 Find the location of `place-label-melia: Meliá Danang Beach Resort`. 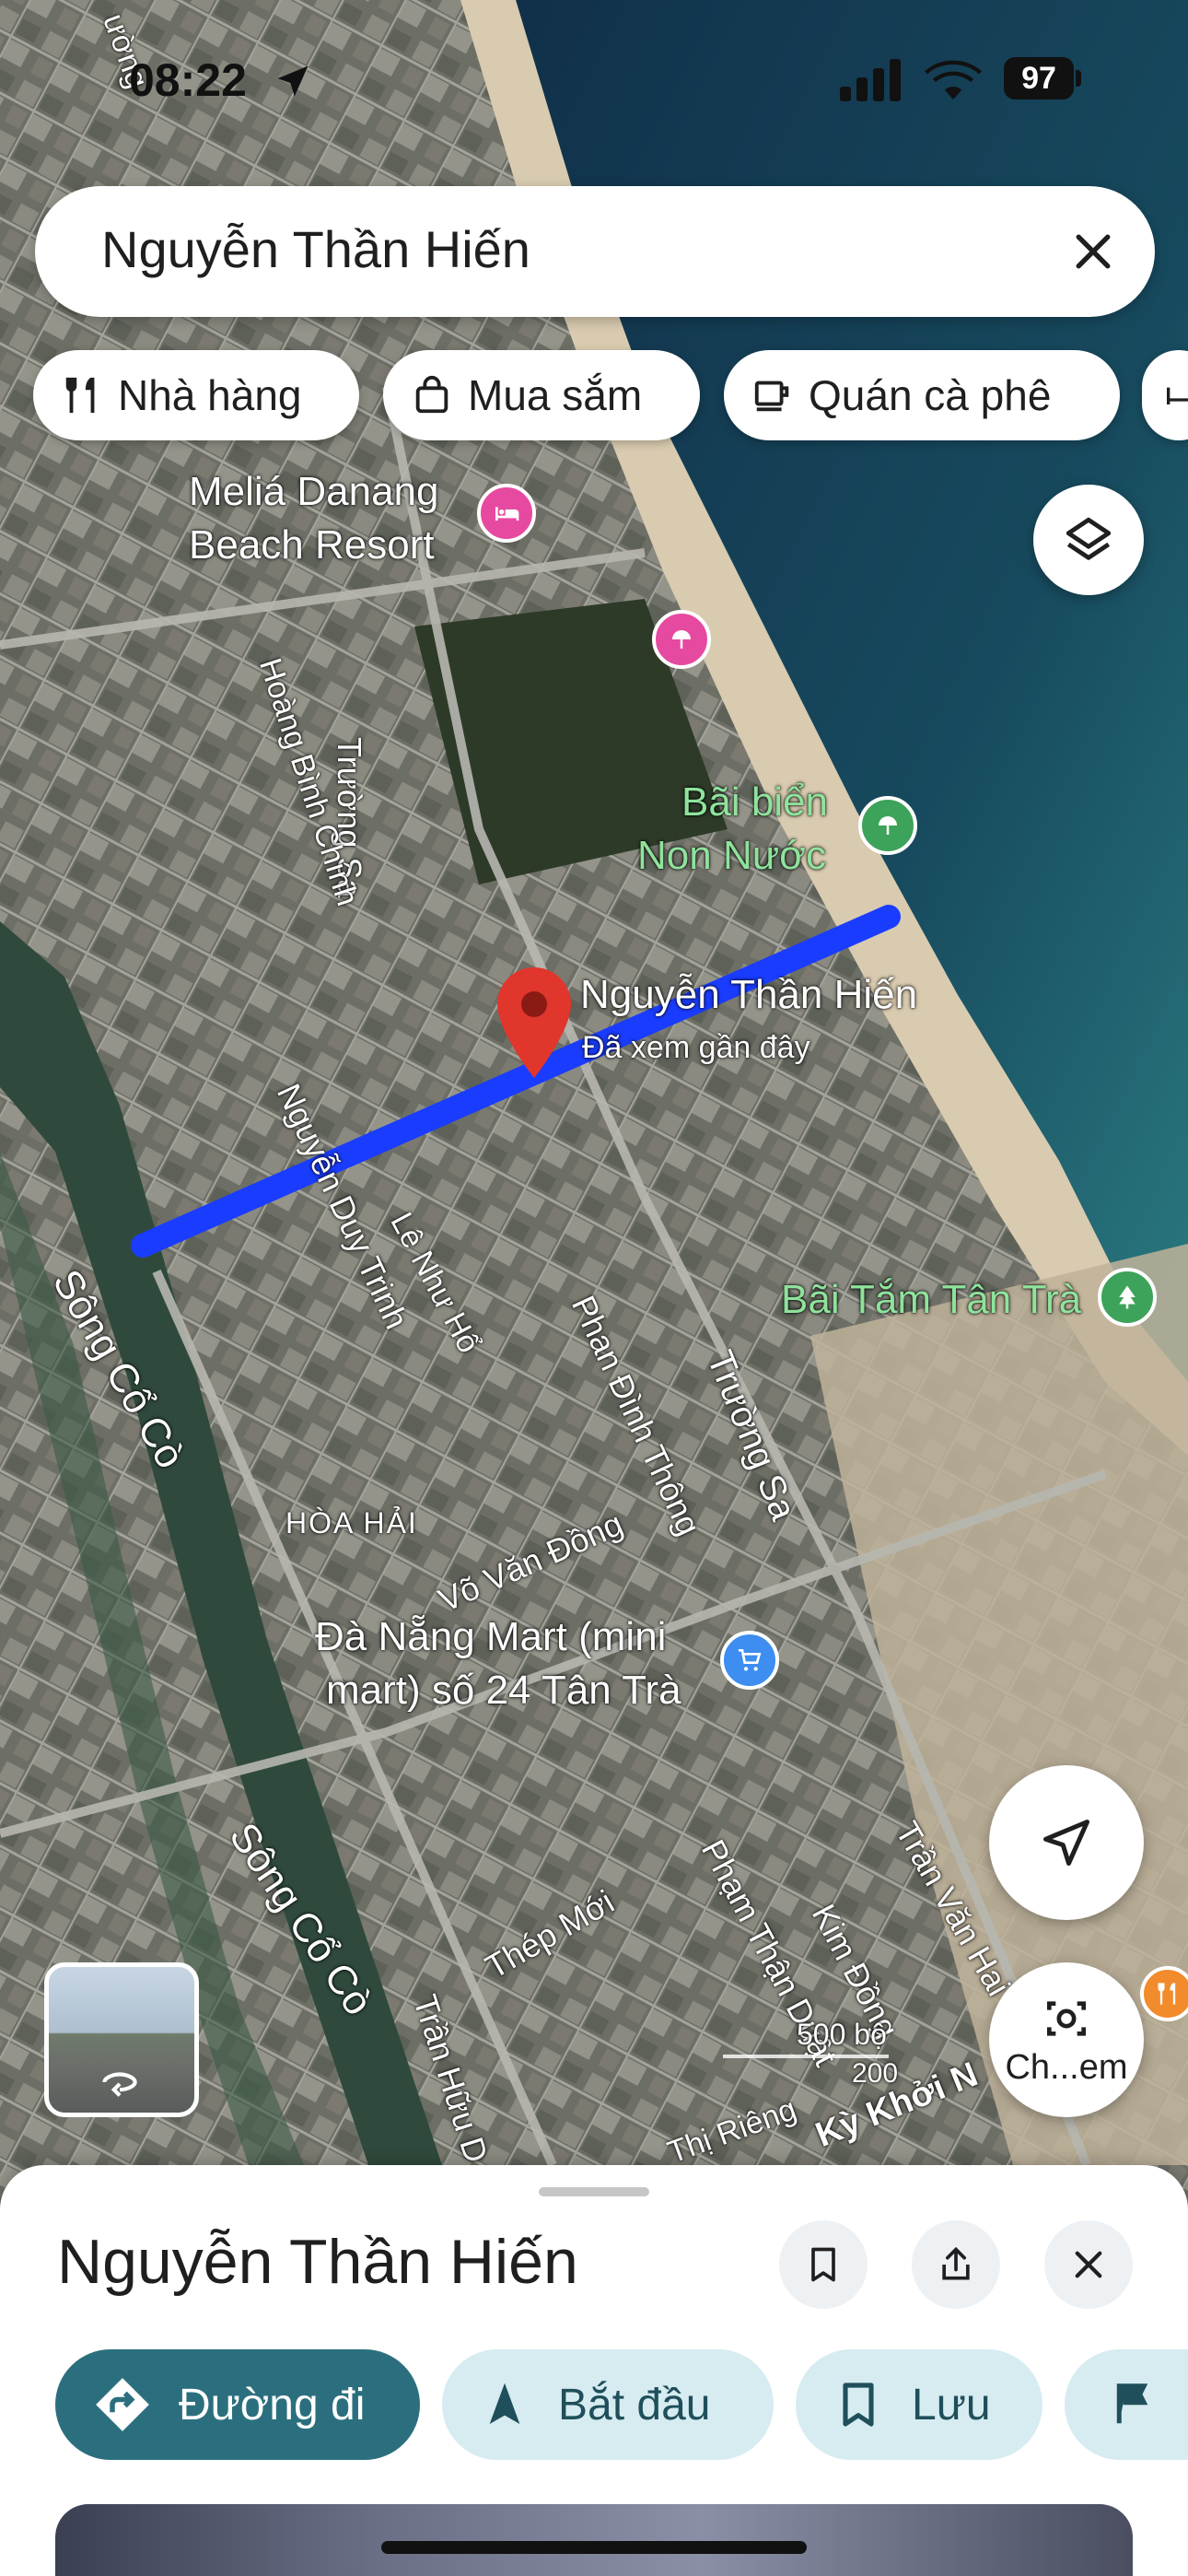

place-label-melia: Meliá Danang Beach Resort is located at coordinates (314, 518).